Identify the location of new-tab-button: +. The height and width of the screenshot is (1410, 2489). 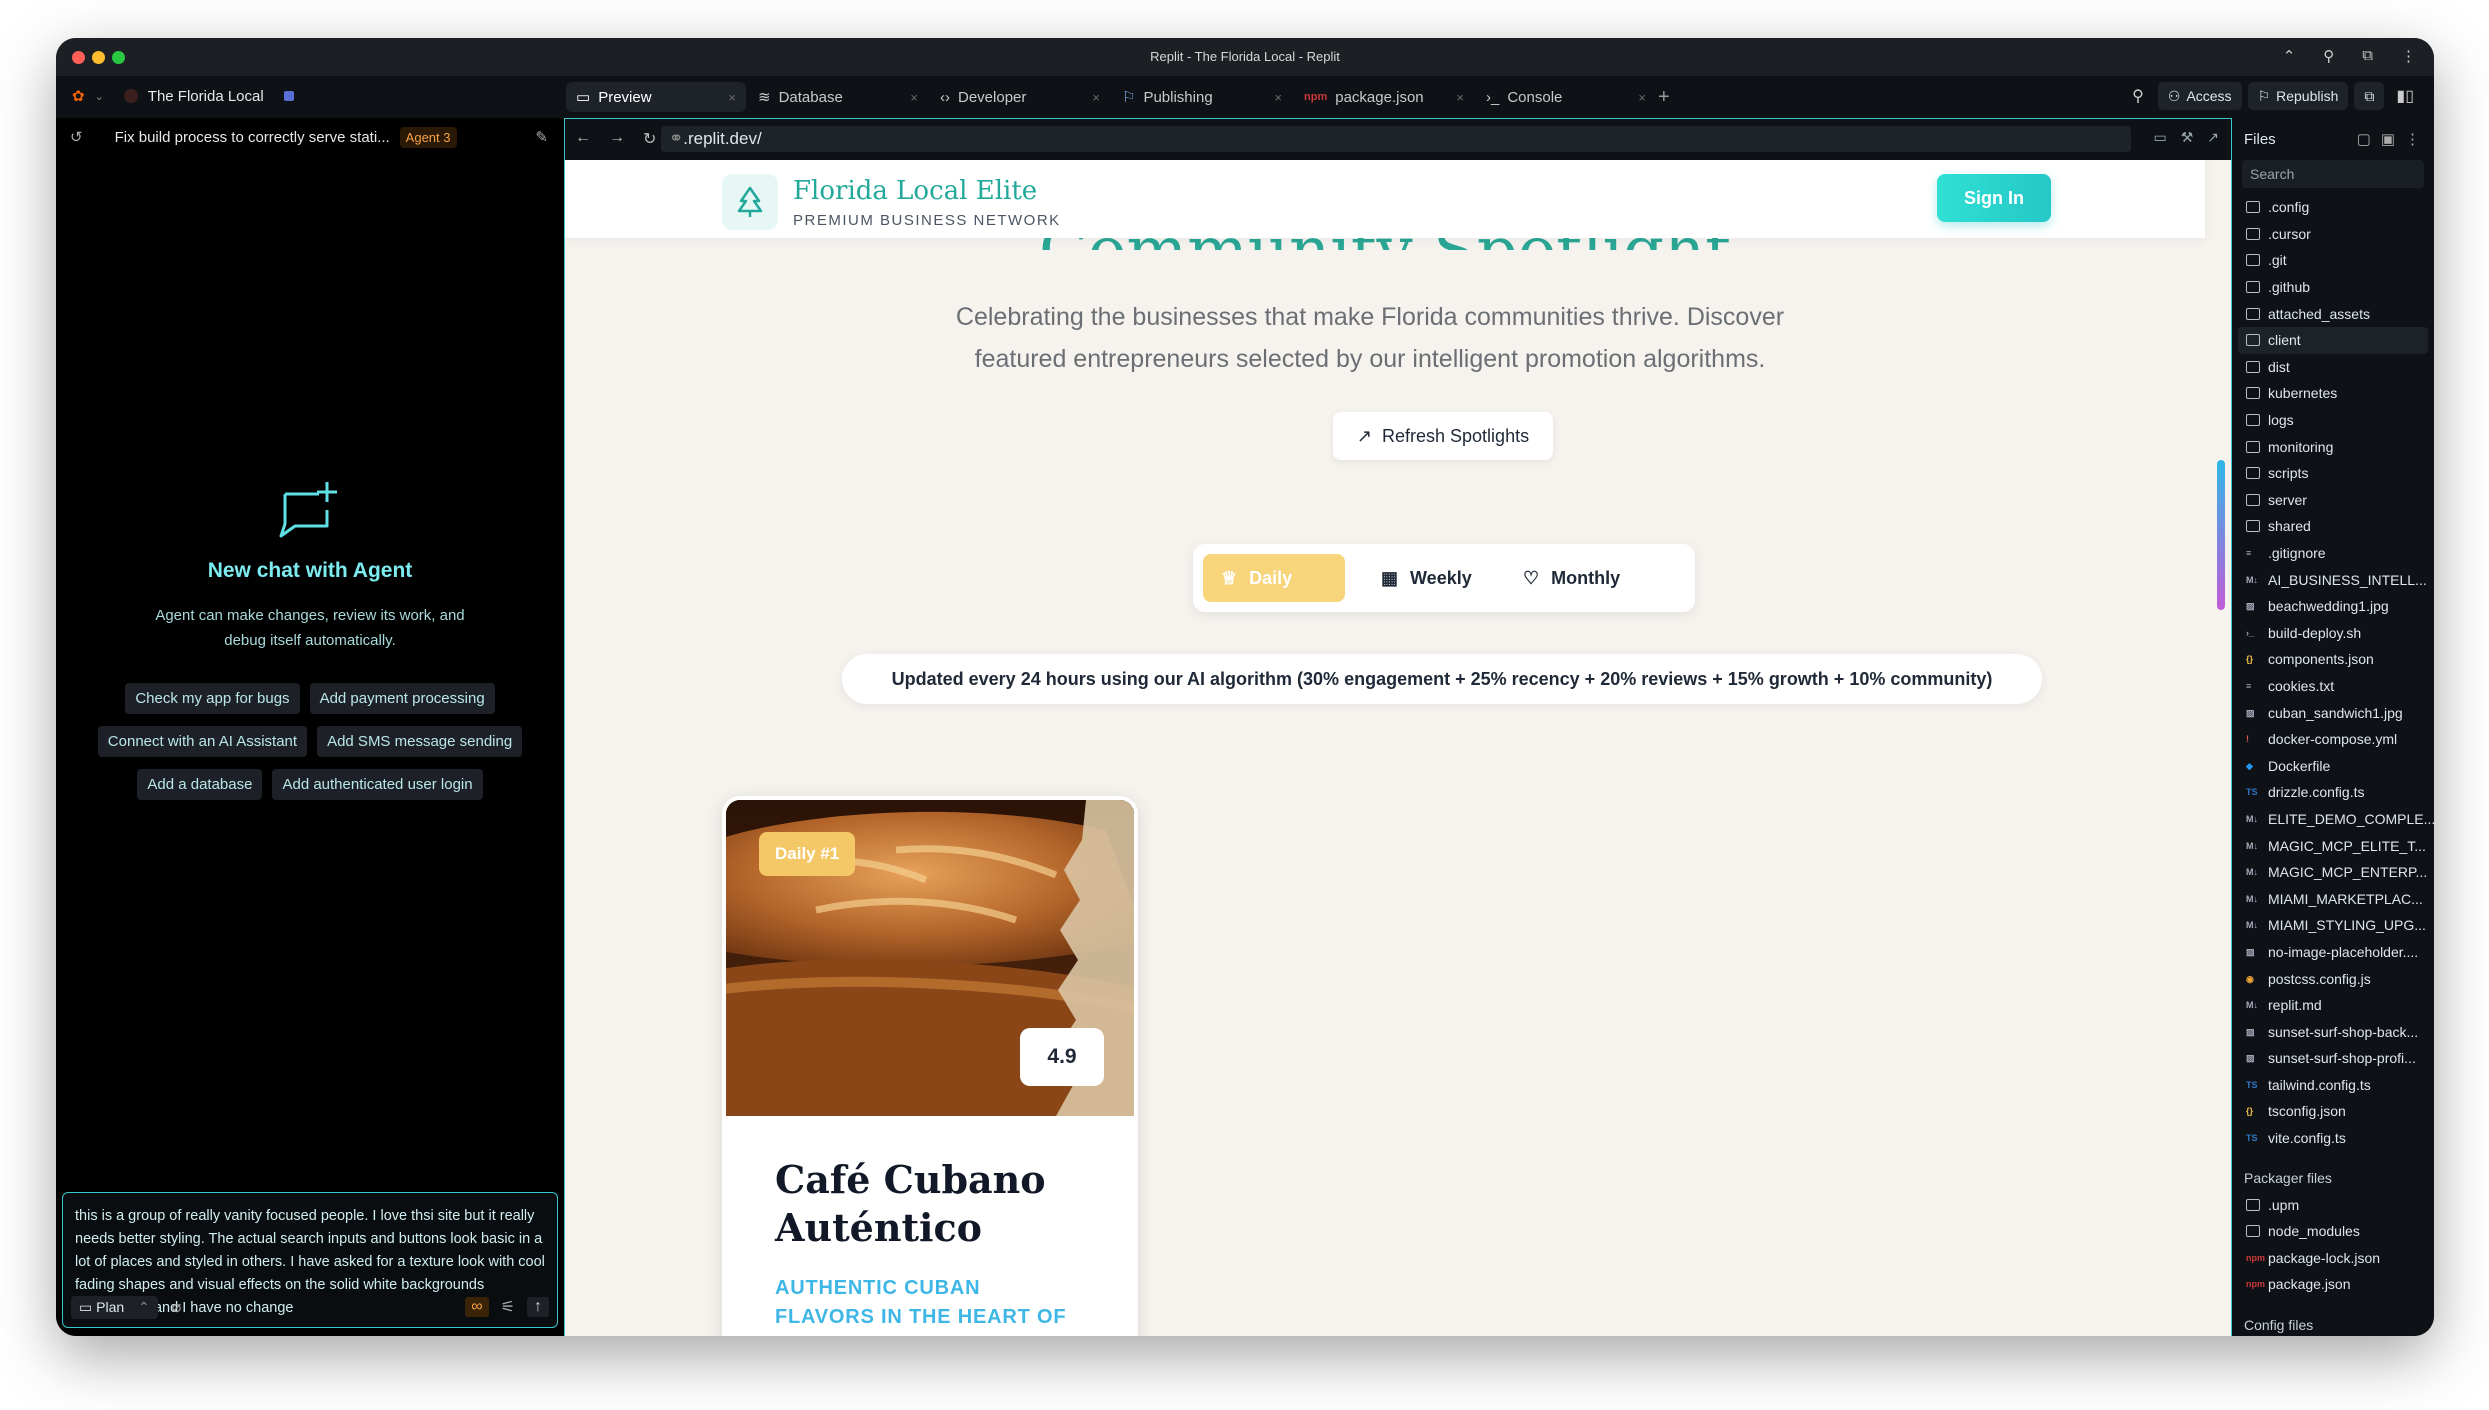
(1664, 97).